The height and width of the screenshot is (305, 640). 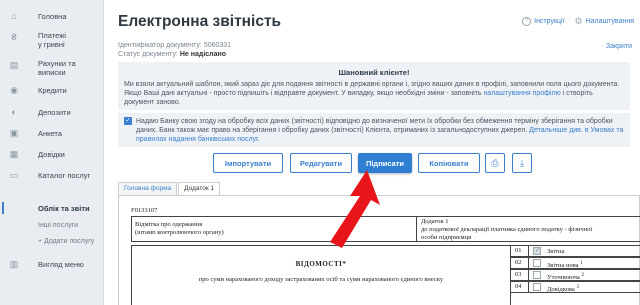 I want to click on red-arrow-annotation, so click(x=355, y=209).